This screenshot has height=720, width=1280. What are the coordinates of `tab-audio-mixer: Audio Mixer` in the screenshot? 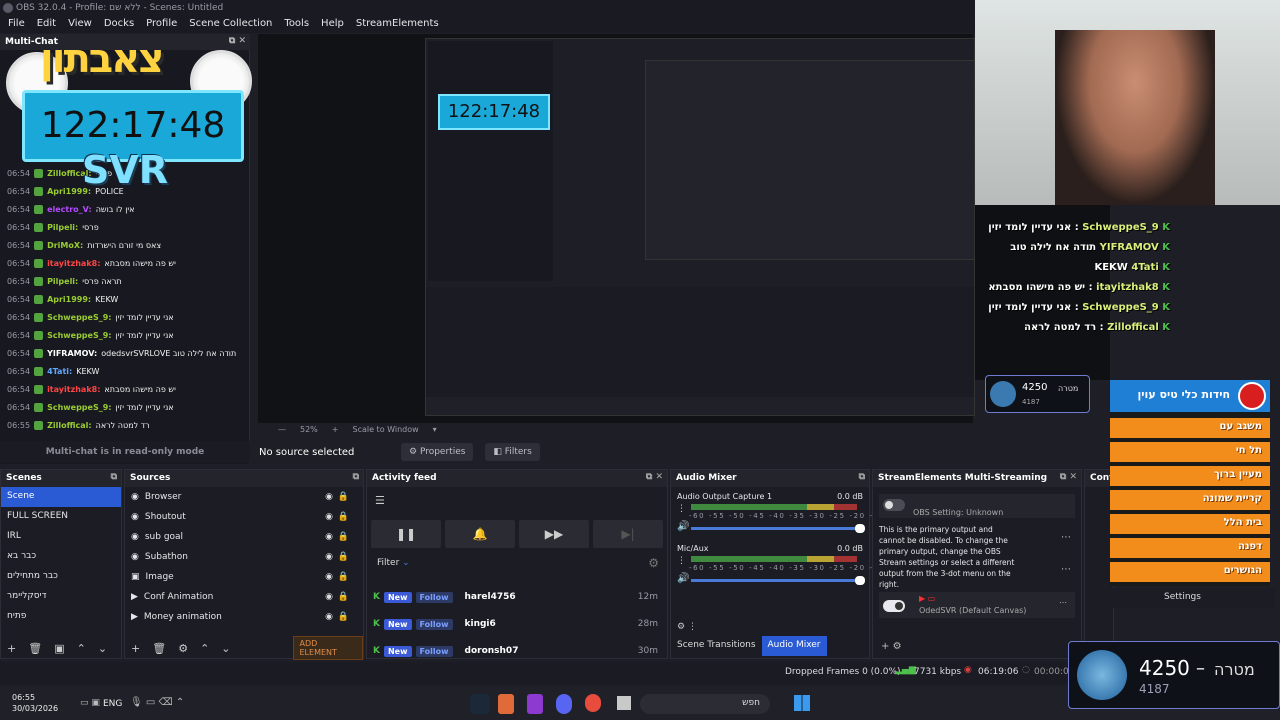 It's located at (794, 646).